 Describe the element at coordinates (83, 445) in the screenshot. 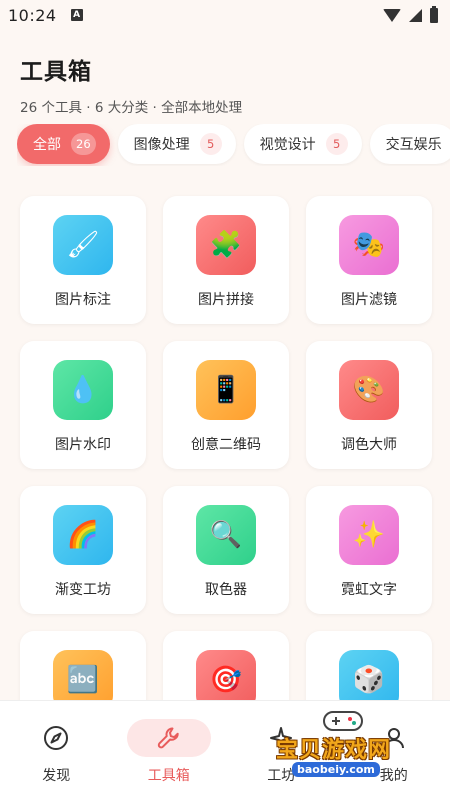

I see `tool-label: 图片水印` at that location.